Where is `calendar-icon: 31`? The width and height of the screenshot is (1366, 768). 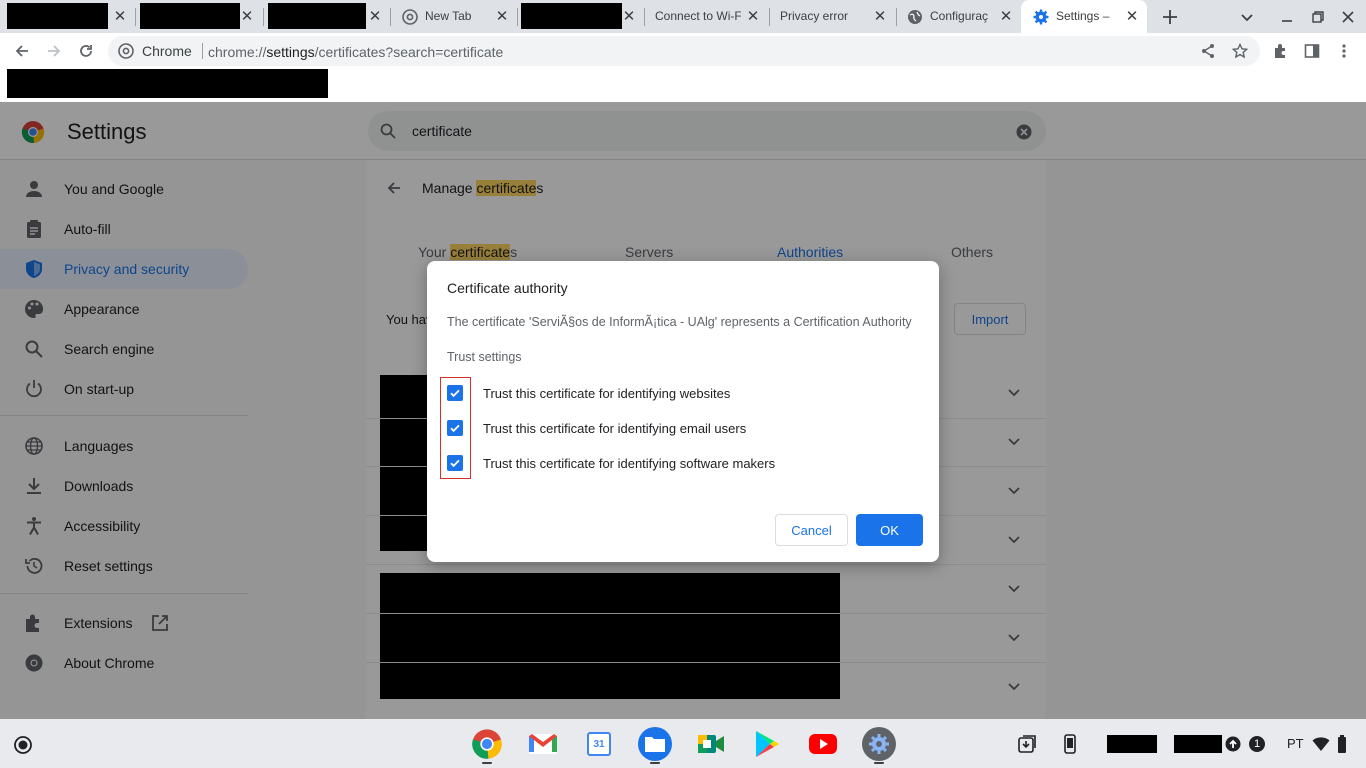 calendar-icon: 31 is located at coordinates (599, 744).